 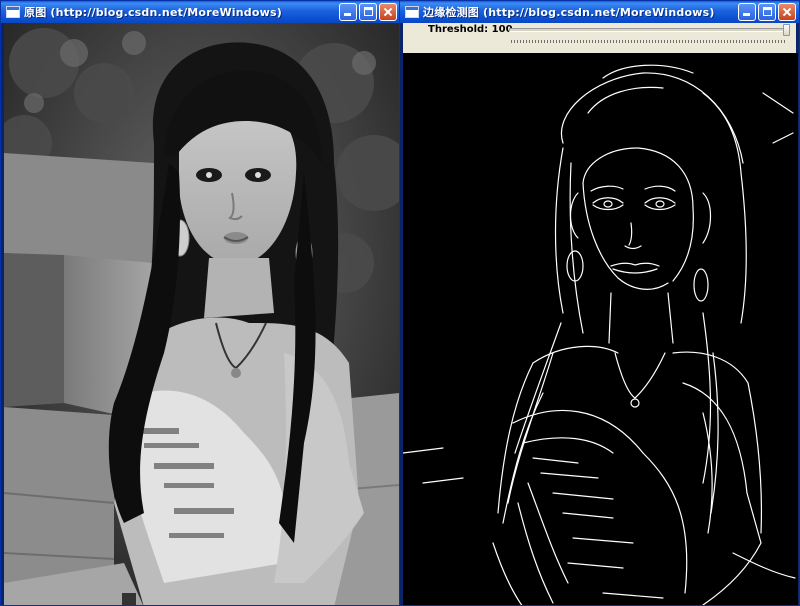 I want to click on threshold-slider-track, so click(x=649, y=30).